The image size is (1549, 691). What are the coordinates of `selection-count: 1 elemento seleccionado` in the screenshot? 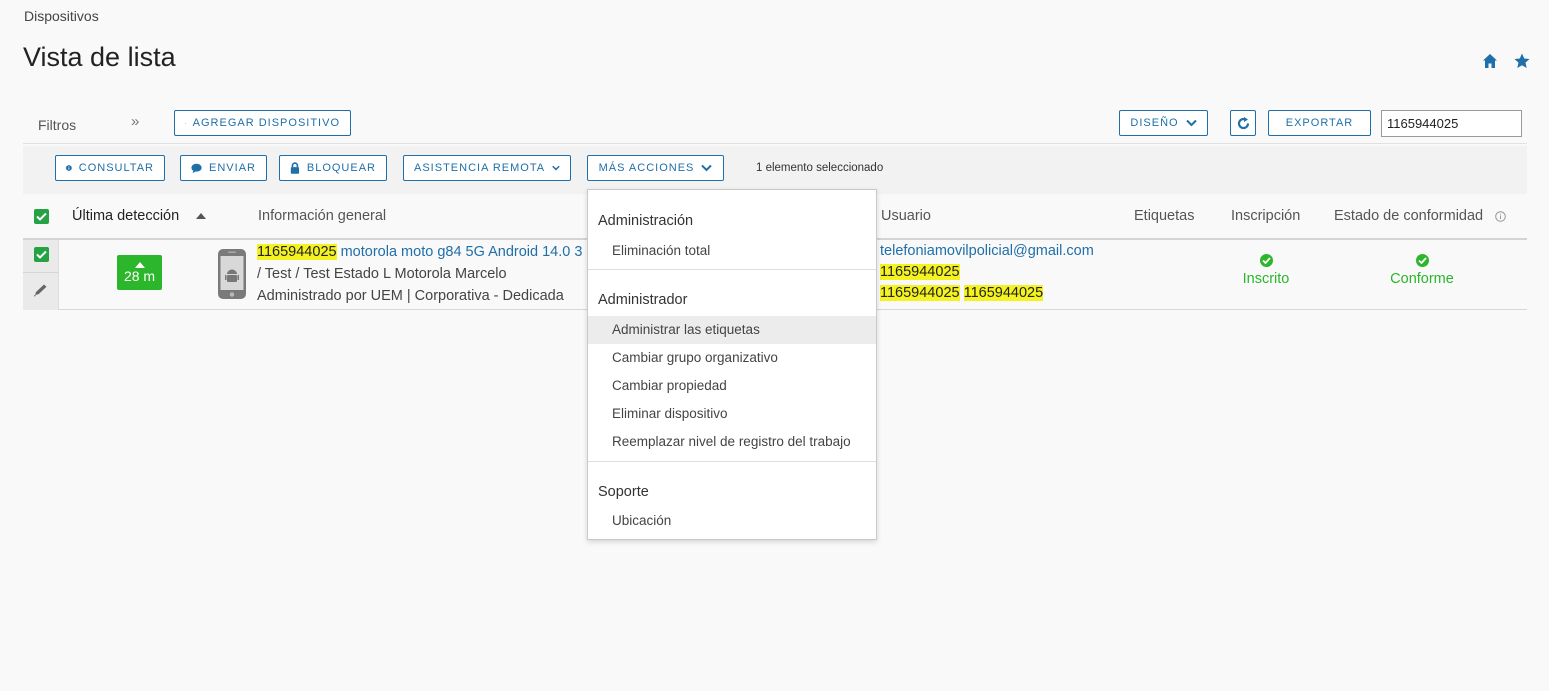 It's located at (820, 168).